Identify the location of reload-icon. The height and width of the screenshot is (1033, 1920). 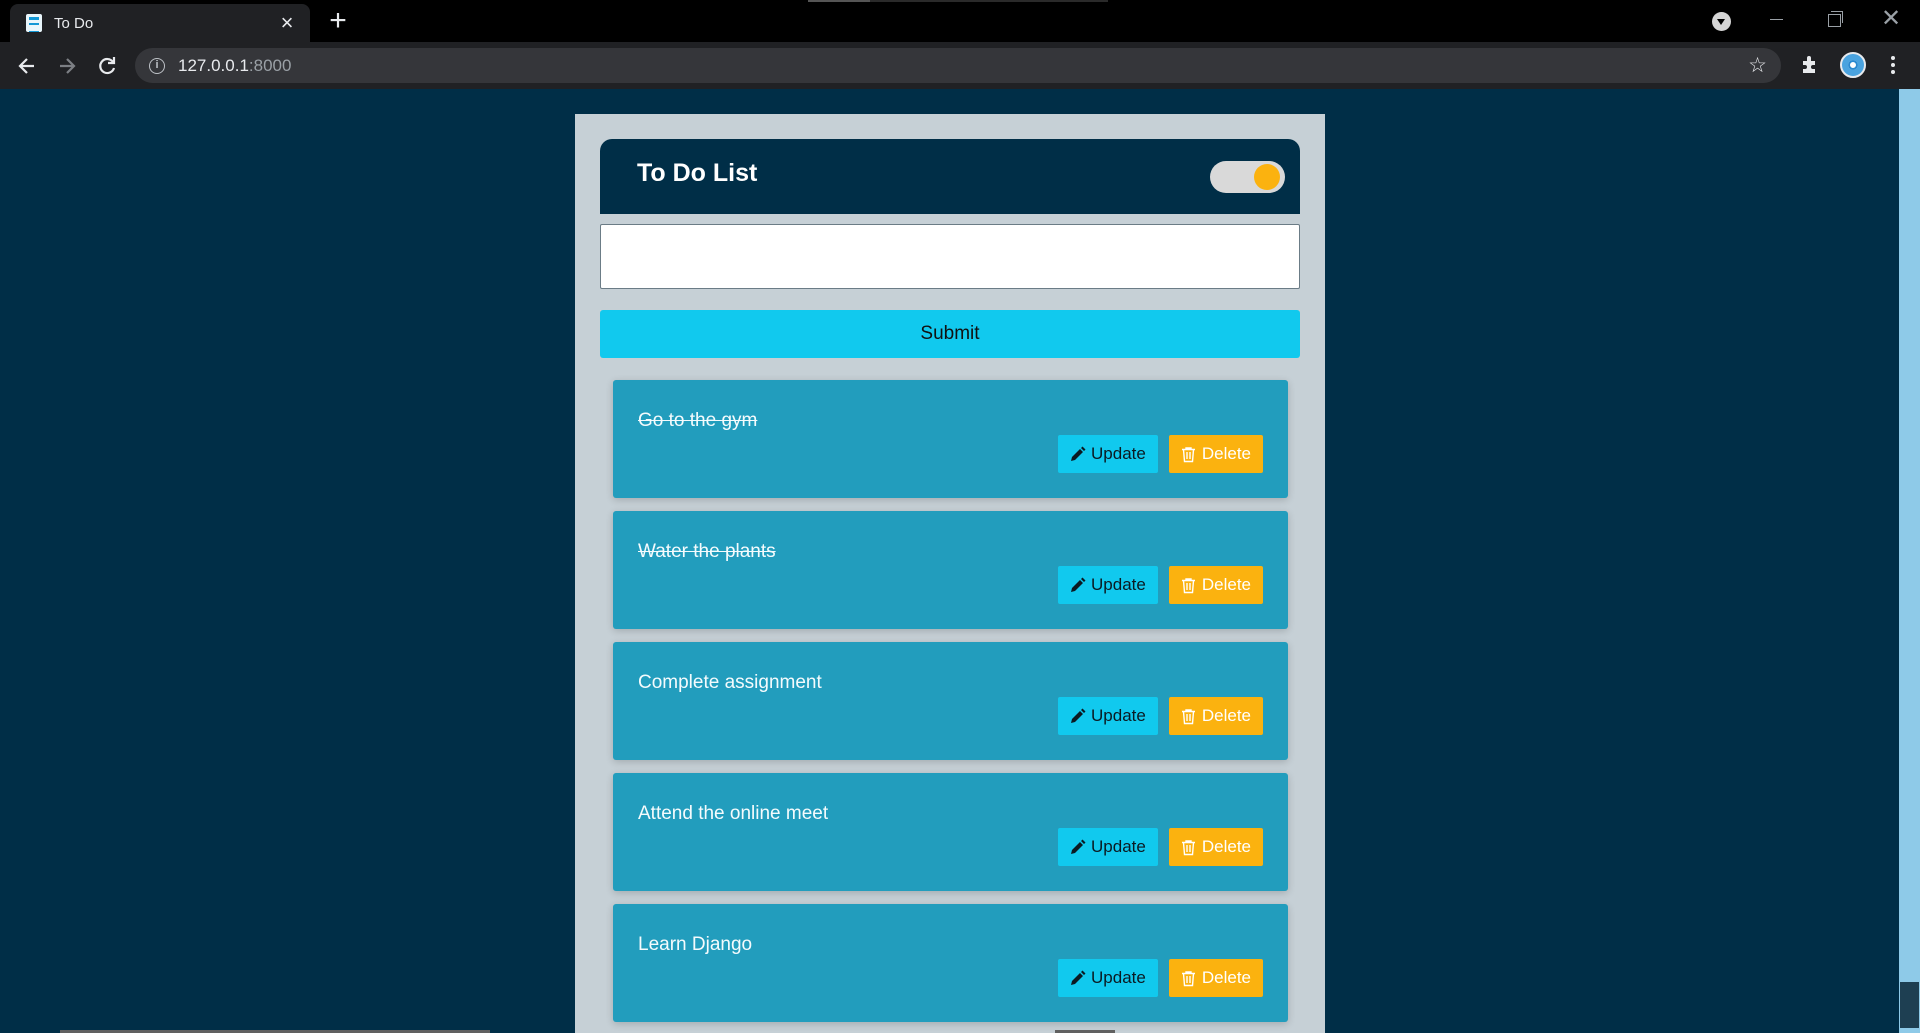
(107, 66).